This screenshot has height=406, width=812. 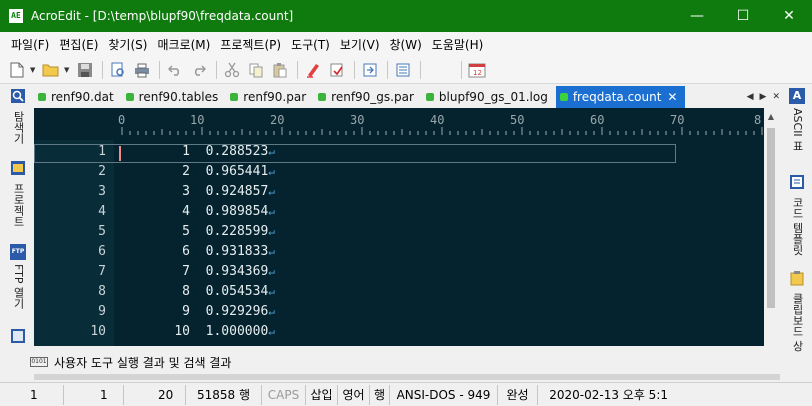 I want to click on status-column: 1, so click(x=94, y=394).